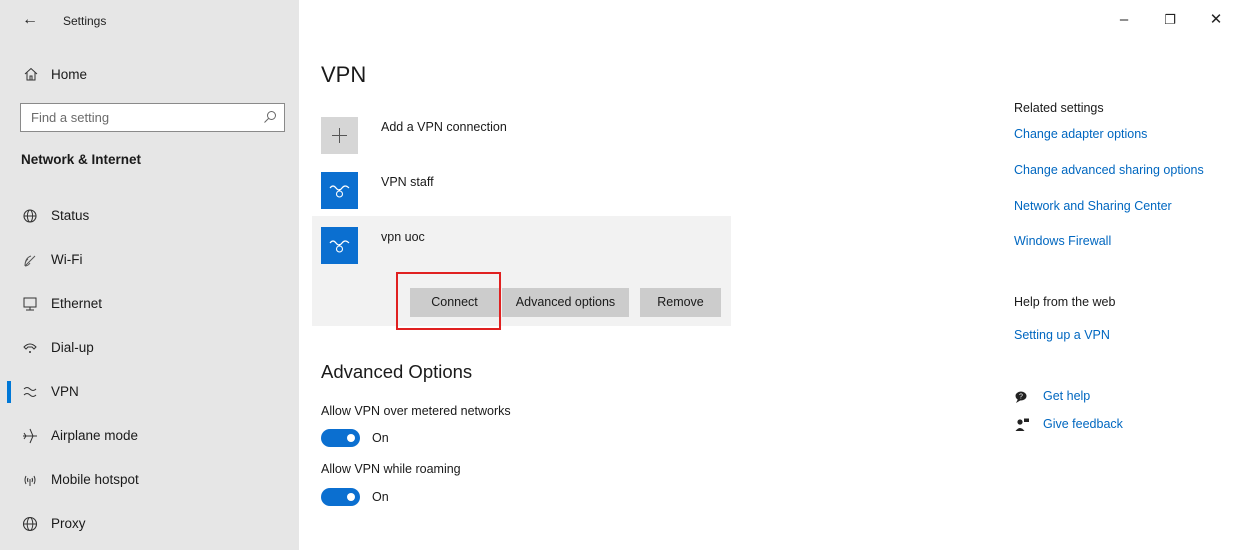 The image size is (1240, 550). Describe the element at coordinates (444, 127) in the screenshot. I see `add-vpn-label: Add a VPN connection` at that location.